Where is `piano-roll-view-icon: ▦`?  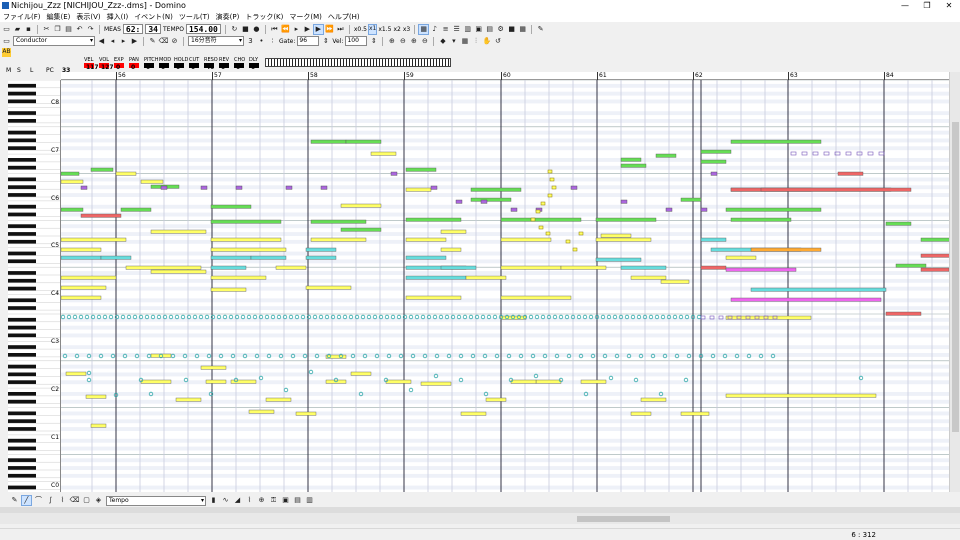 piano-roll-view-icon: ▦ is located at coordinates (424, 29).